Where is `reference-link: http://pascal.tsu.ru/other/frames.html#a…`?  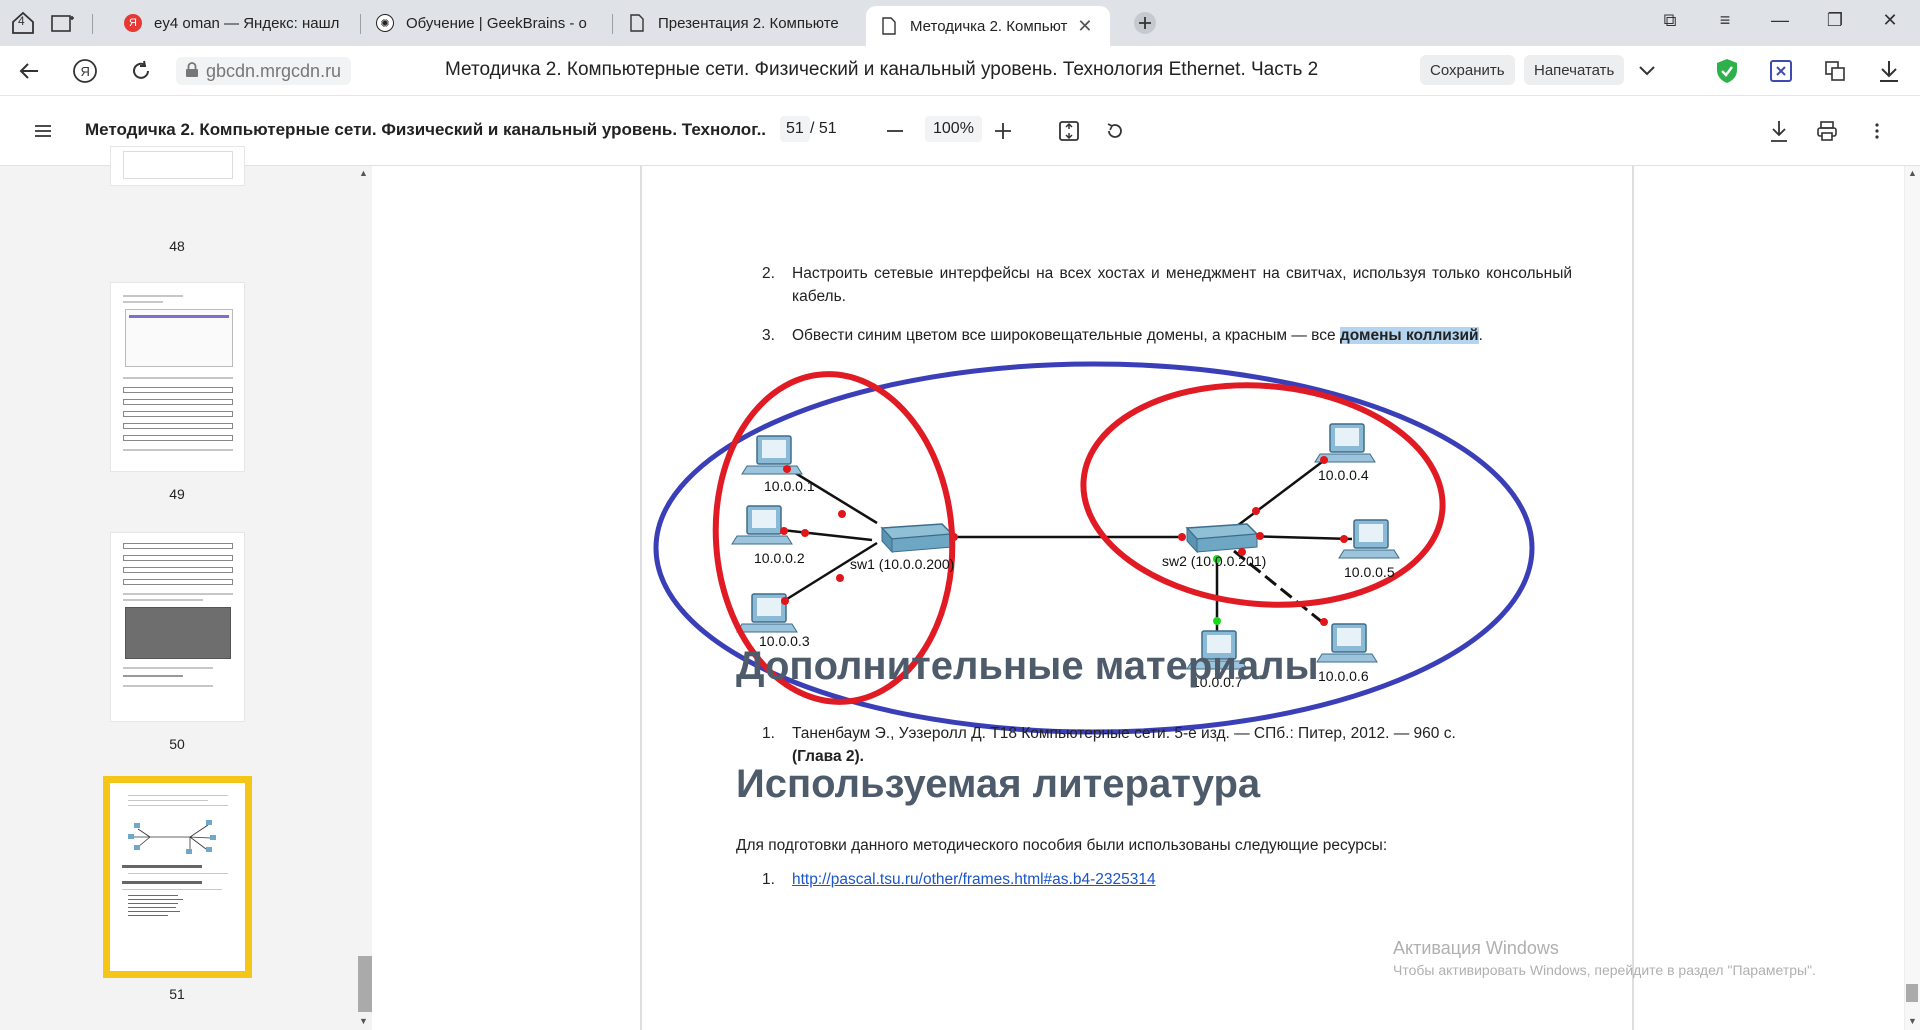 reference-link: http://pascal.tsu.ru/other/frames.html#a… is located at coordinates (1182, 879).